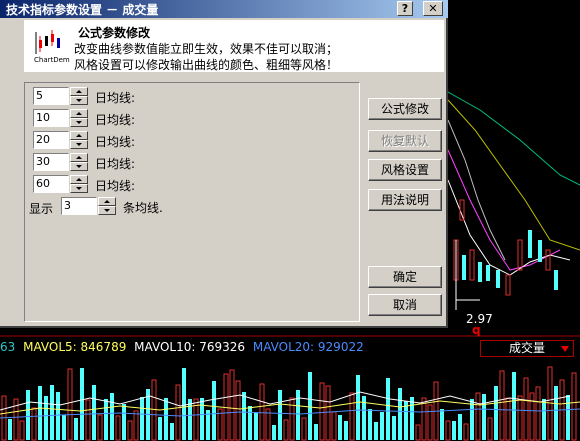 The height and width of the screenshot is (441, 580). I want to click on indicator-dropdown: 成交量, so click(527, 348).